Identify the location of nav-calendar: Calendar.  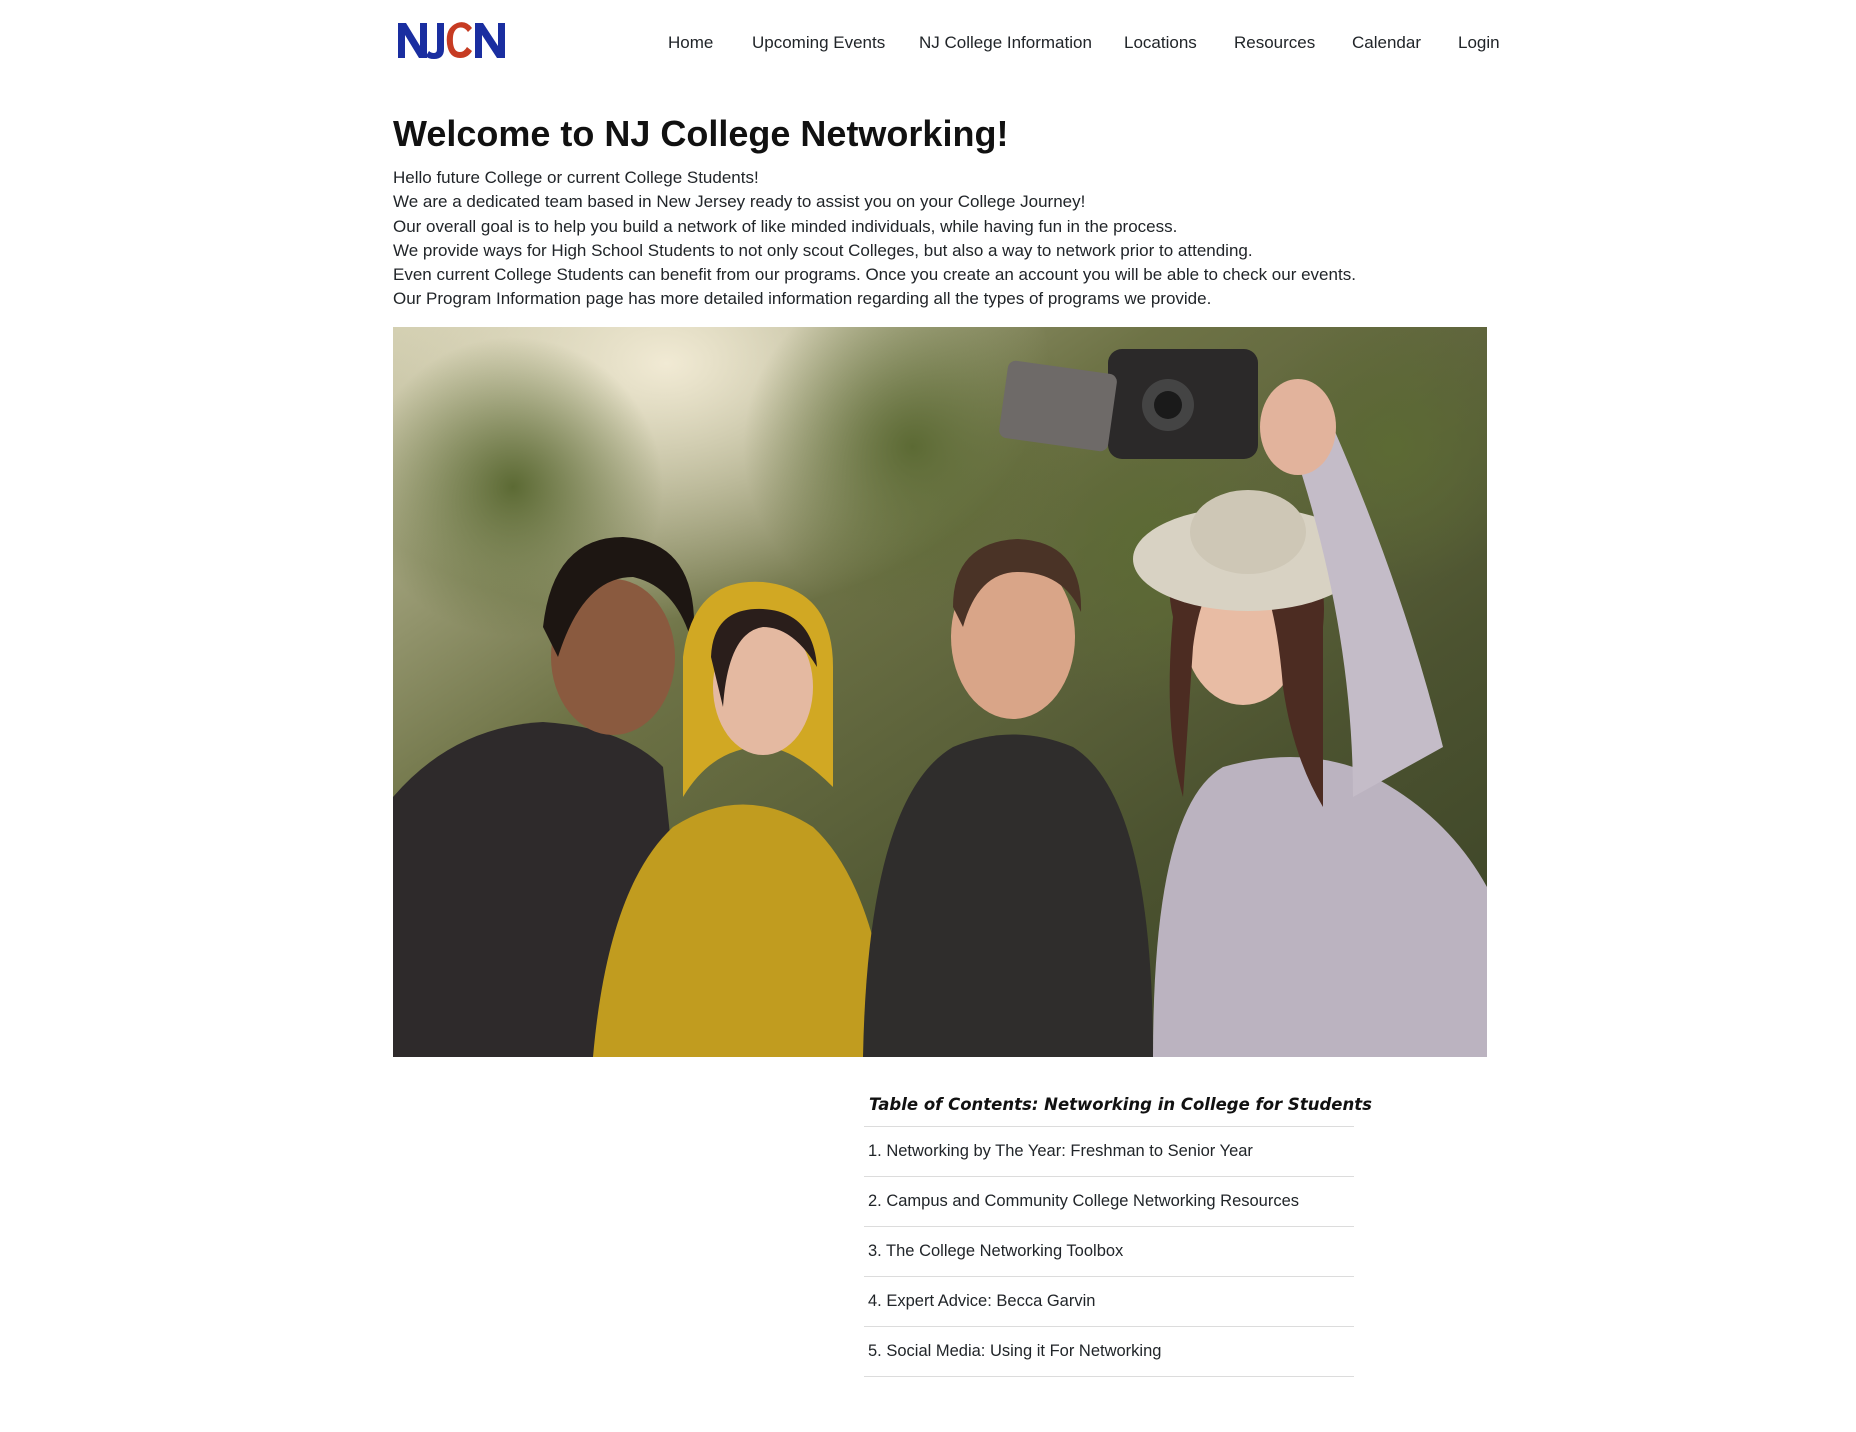
(1386, 43).